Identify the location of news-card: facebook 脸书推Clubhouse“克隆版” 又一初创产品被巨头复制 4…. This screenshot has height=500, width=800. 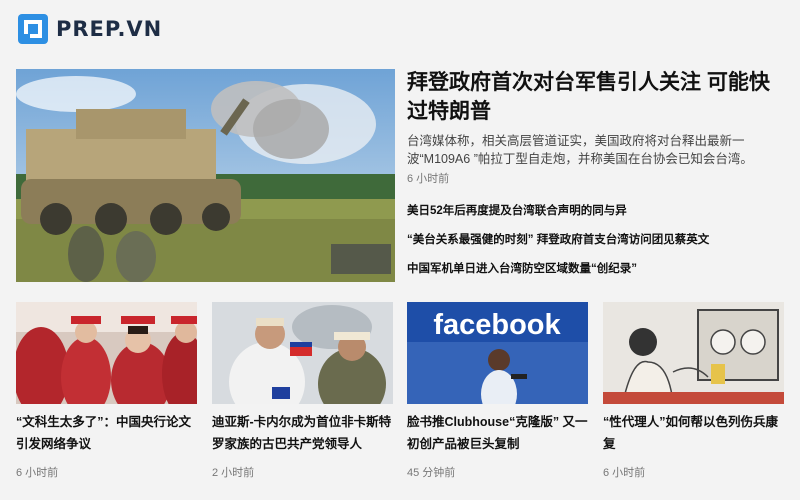
(497, 391).